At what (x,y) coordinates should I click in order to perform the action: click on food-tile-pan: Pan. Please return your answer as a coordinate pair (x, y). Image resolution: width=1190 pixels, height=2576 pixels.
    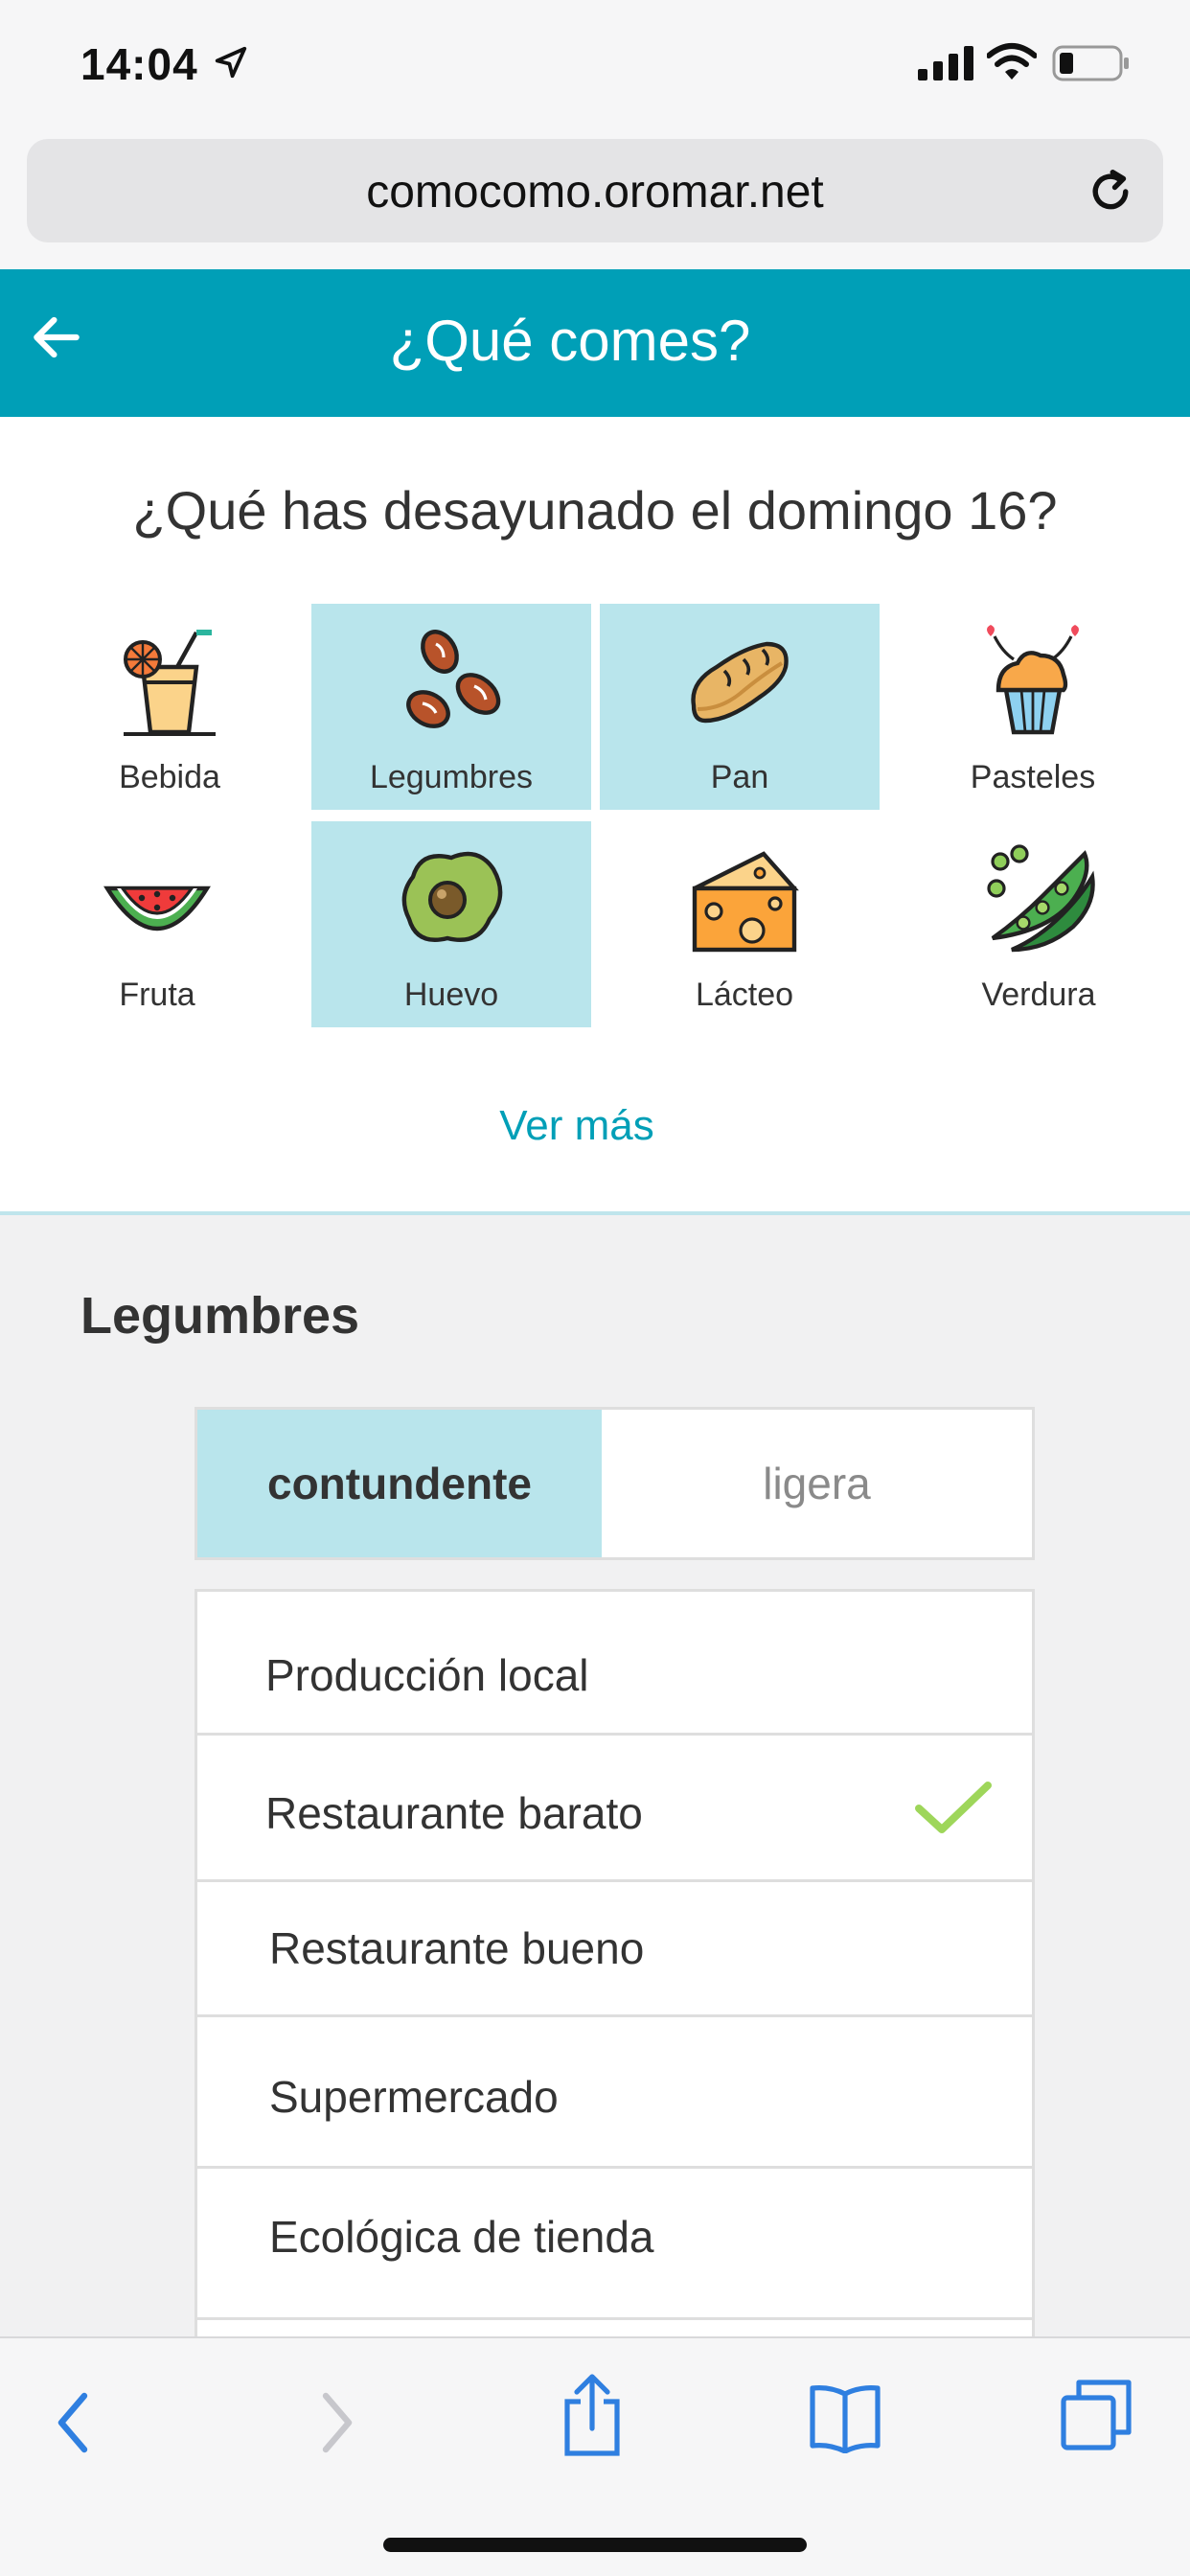
    Looking at the image, I should click on (740, 707).